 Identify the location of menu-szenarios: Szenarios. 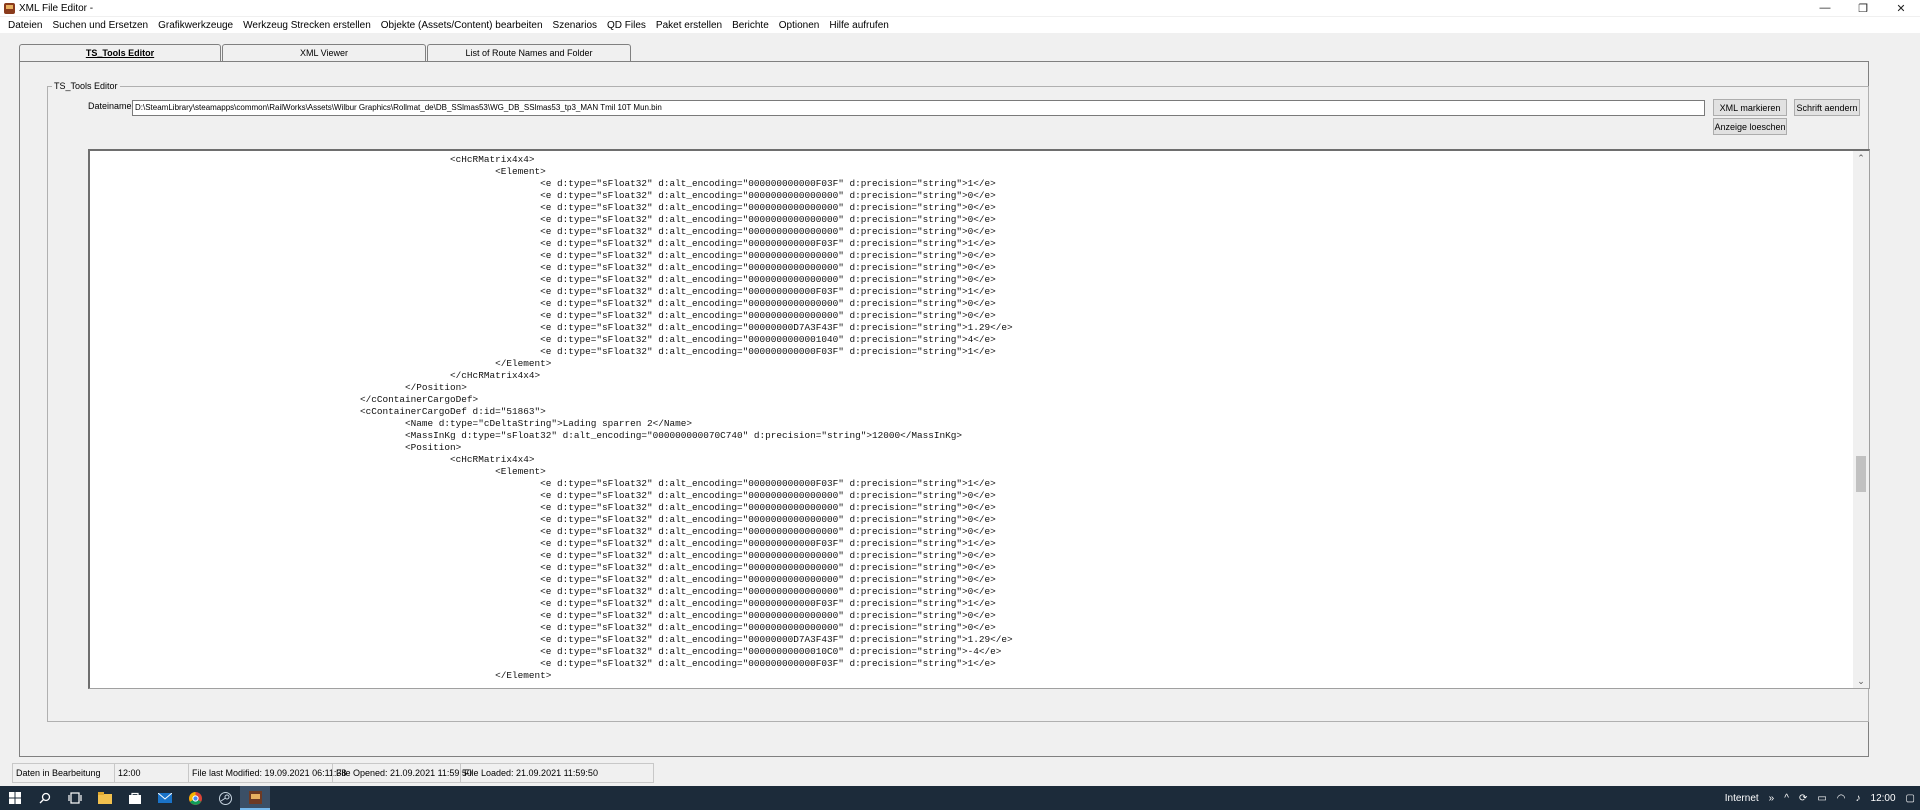
(575, 25).